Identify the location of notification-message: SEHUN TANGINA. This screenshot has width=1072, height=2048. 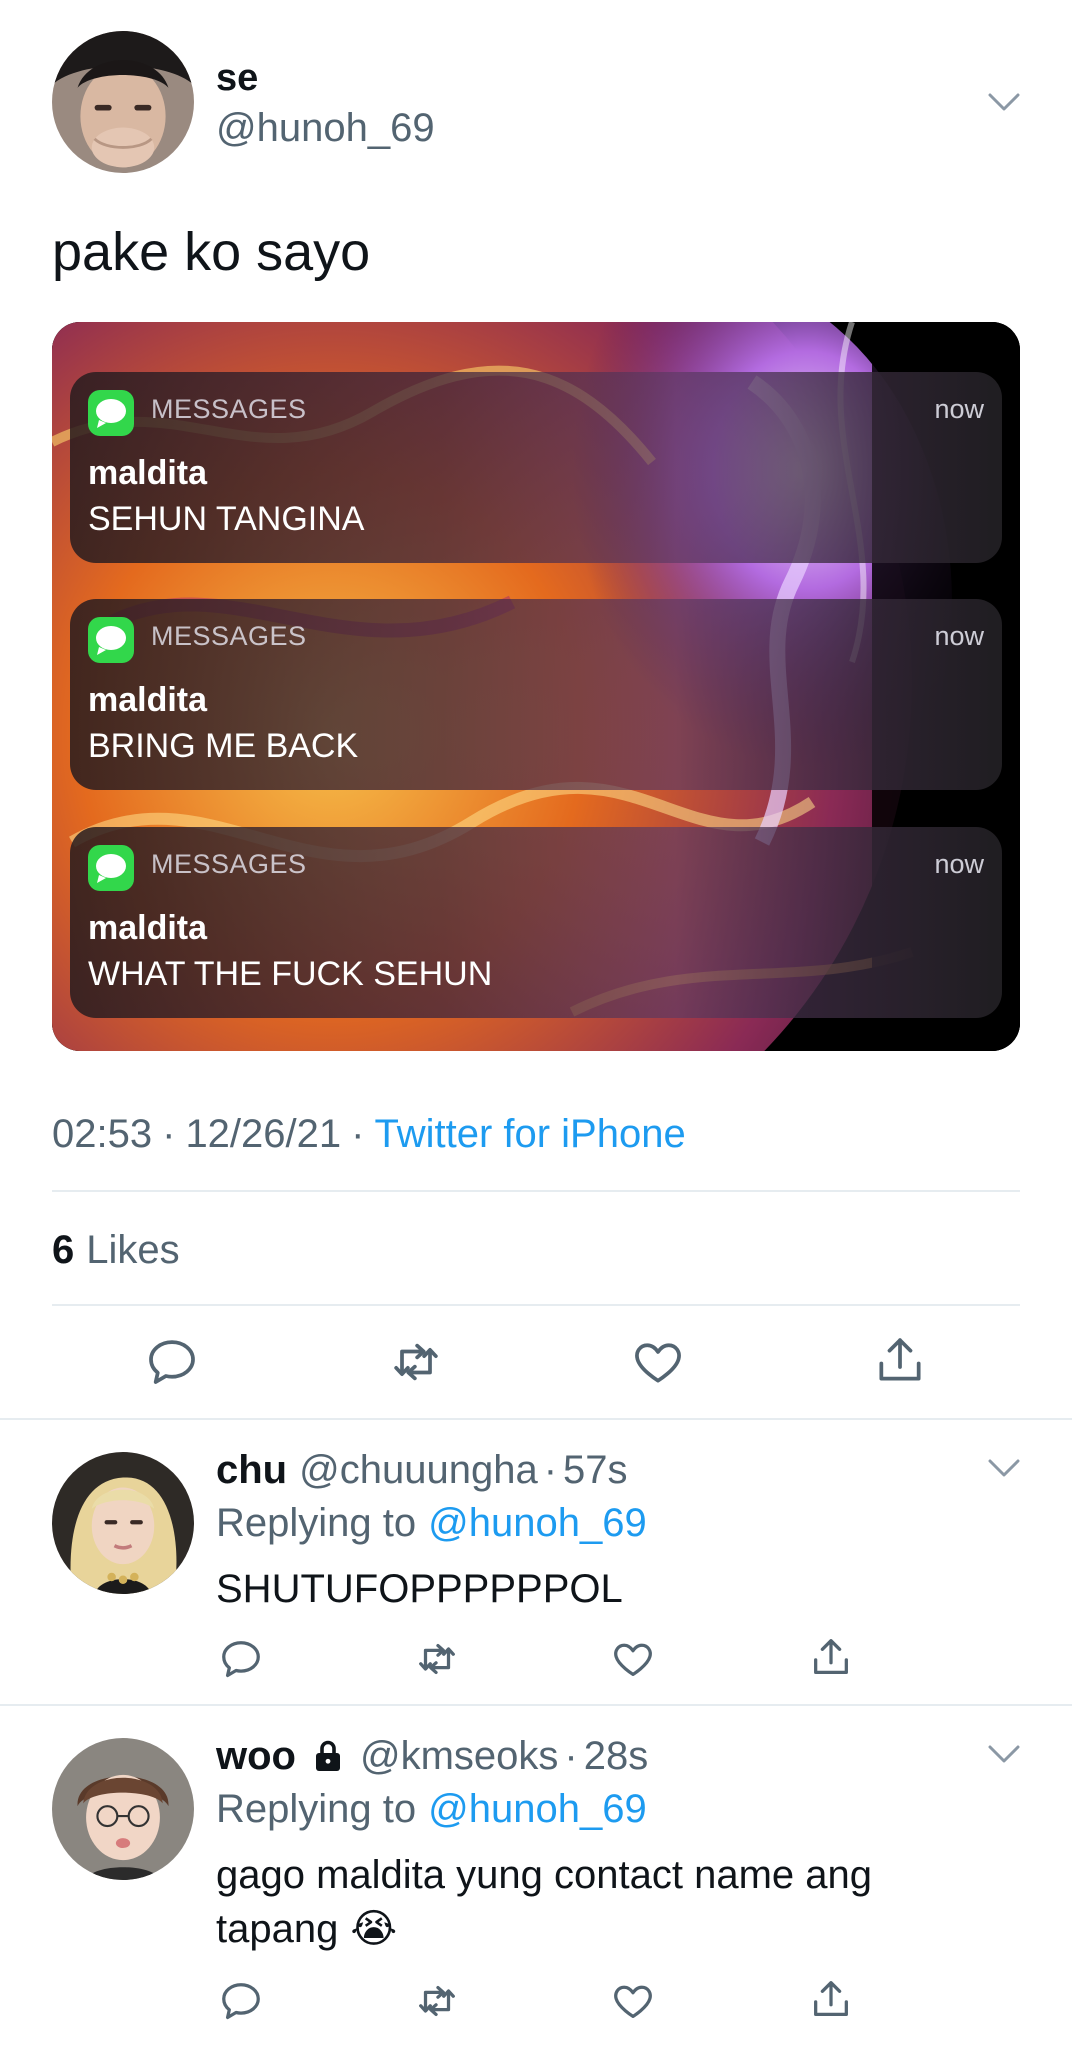
(226, 519).